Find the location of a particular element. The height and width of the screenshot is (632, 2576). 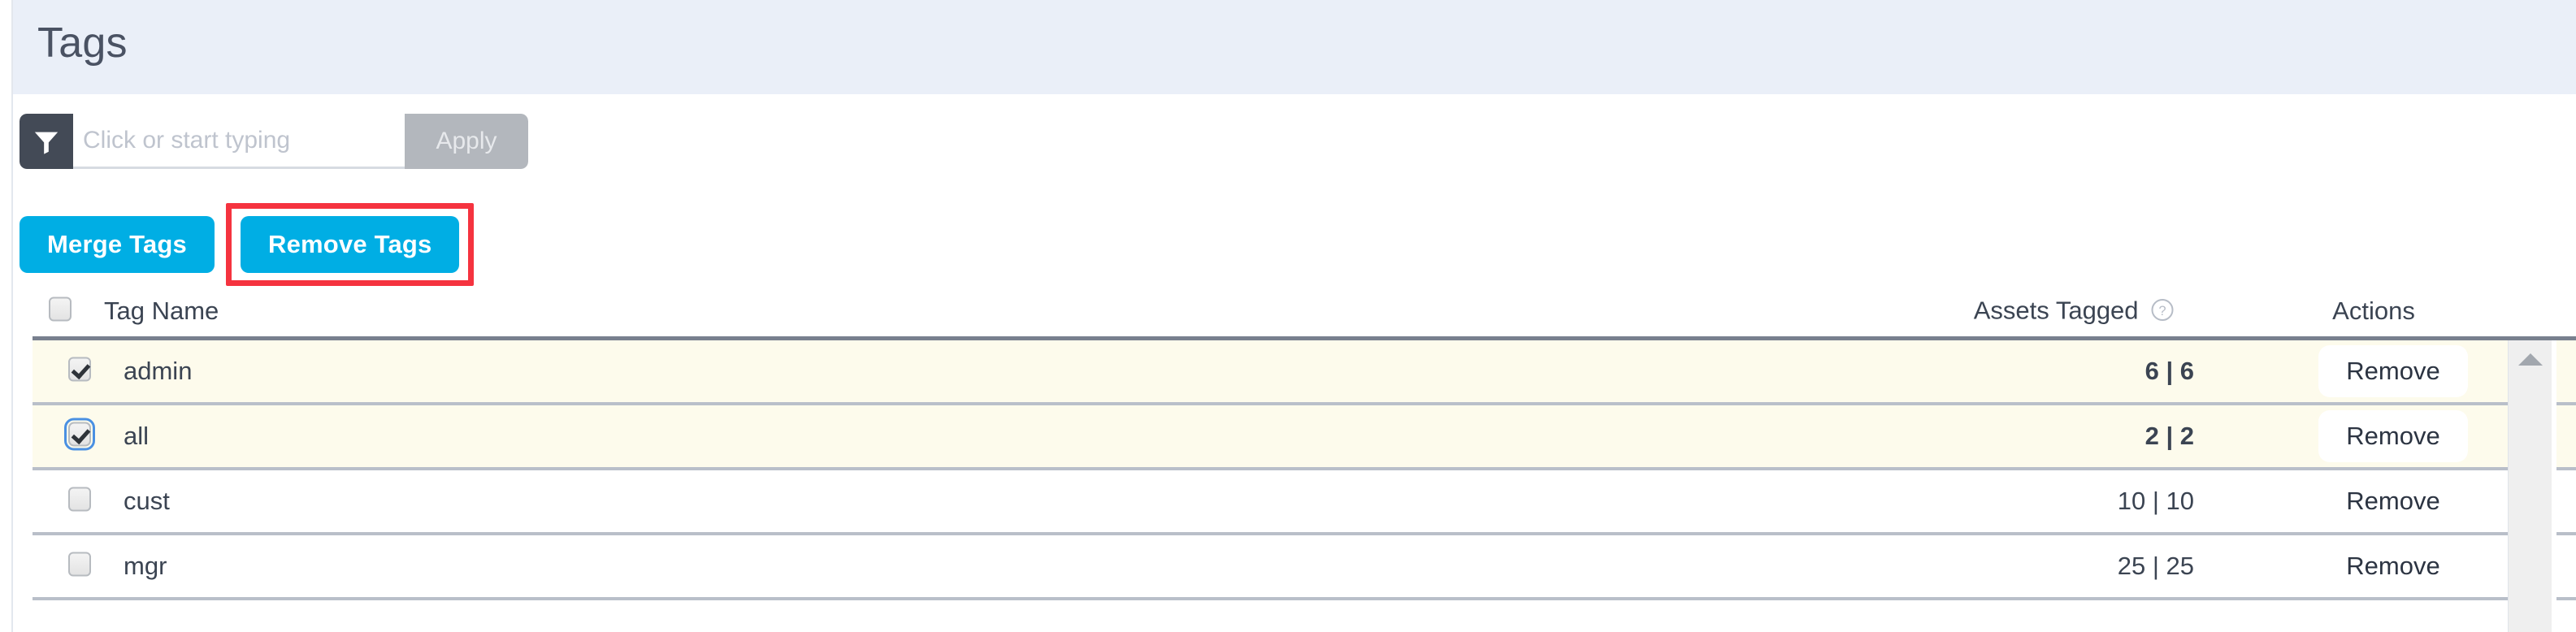

apply-button: Apply is located at coordinates (466, 141).